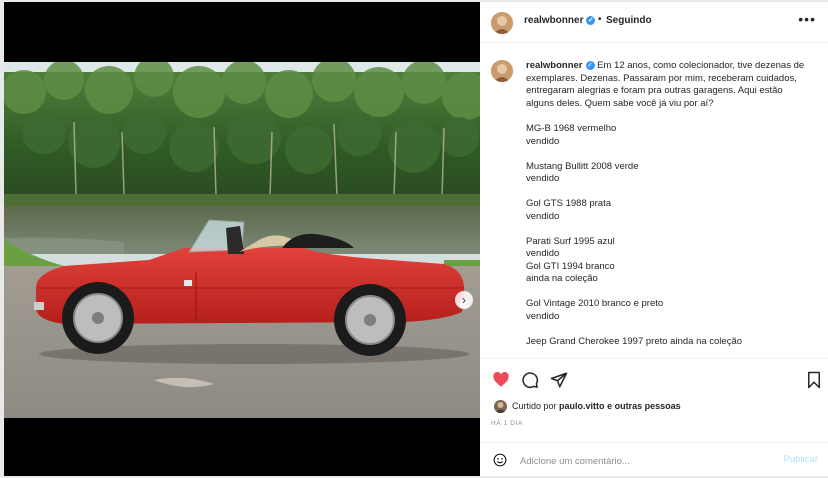 Image resolution: width=828 pixels, height=478 pixels. Describe the element at coordinates (464, 300) in the screenshot. I see `next-media-button: ›` at that location.